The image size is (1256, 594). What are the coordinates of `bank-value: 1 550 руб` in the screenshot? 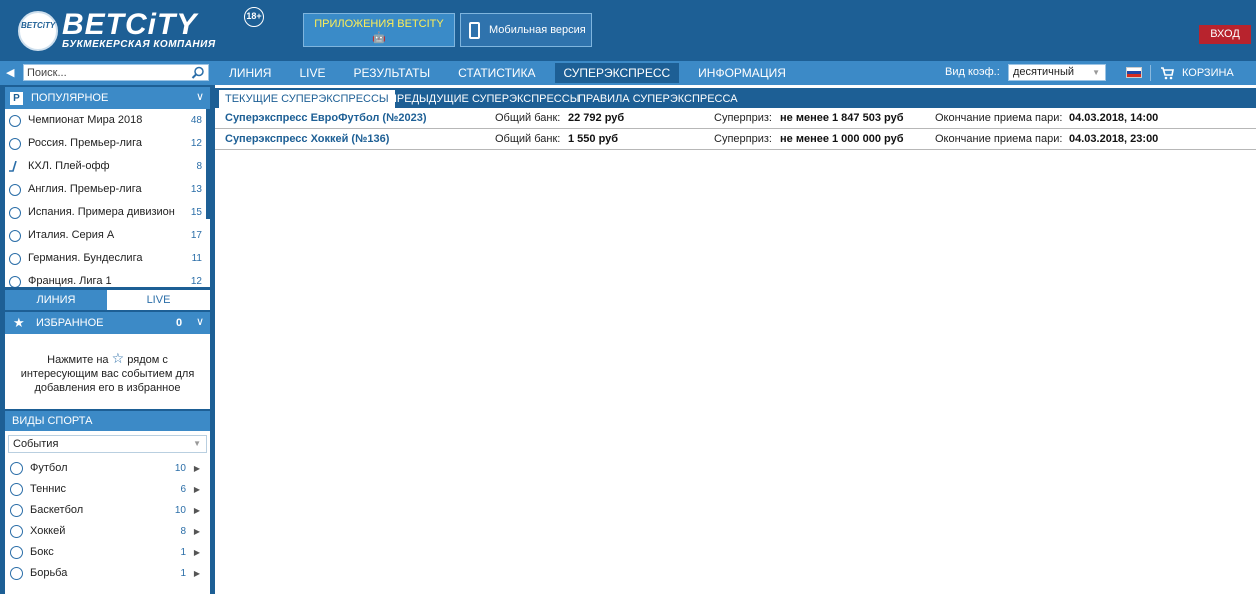 It's located at (593, 139).